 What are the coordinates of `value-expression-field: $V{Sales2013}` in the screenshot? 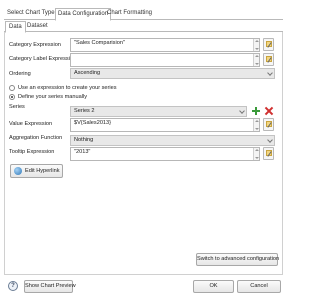 It's located at (165, 125).